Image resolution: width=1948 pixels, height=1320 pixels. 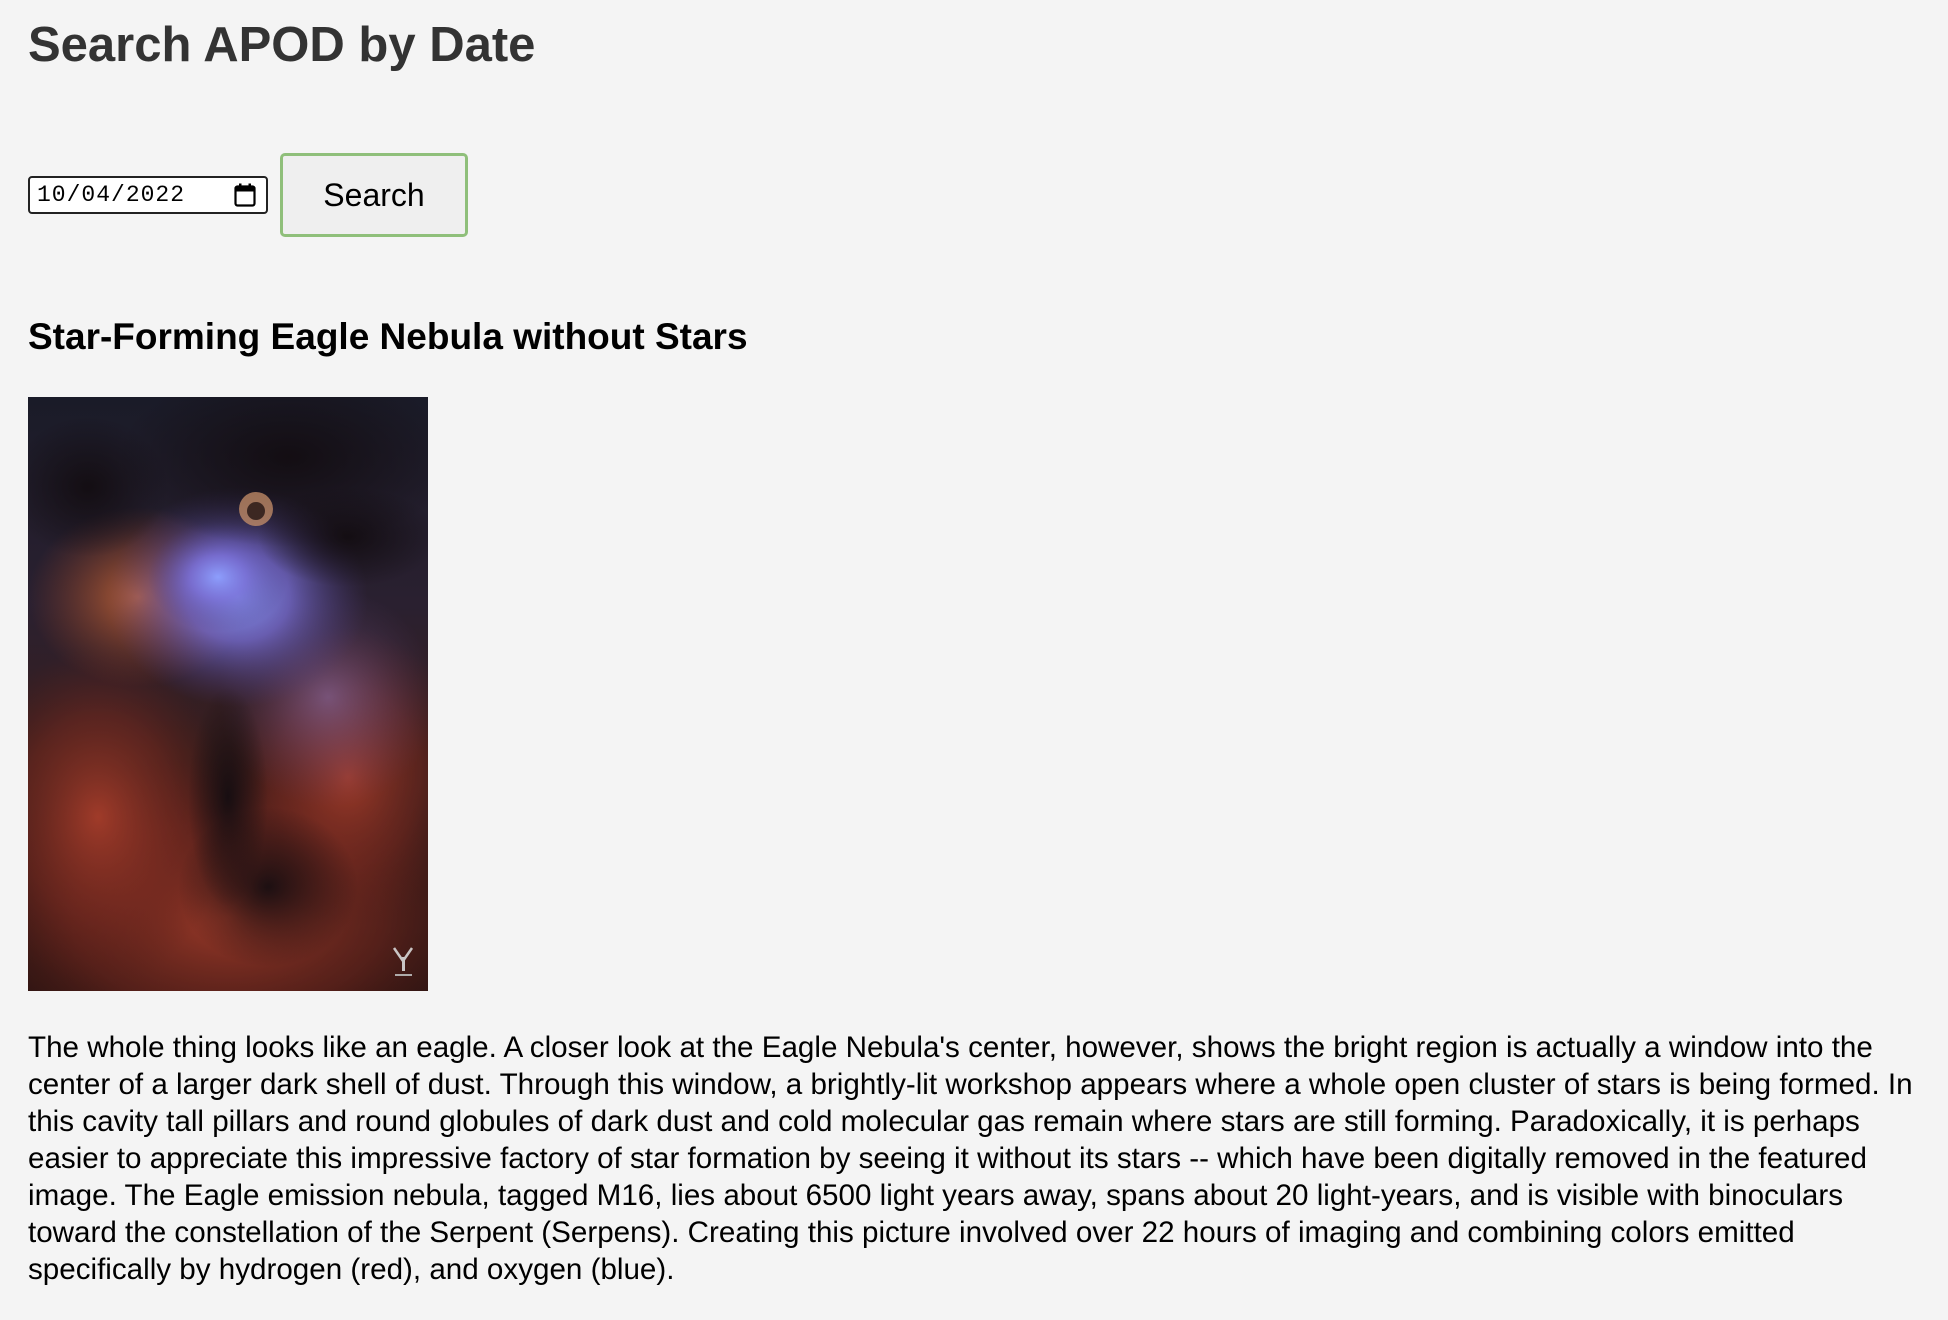 I want to click on date-input: 10/04/2022, so click(x=148, y=195).